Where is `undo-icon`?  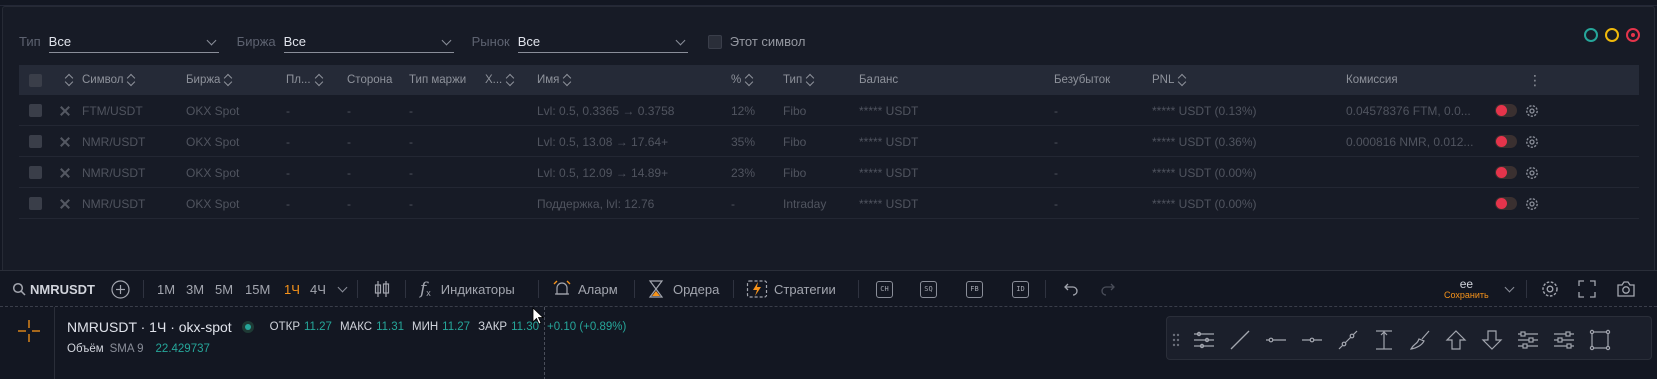 undo-icon is located at coordinates (1071, 289).